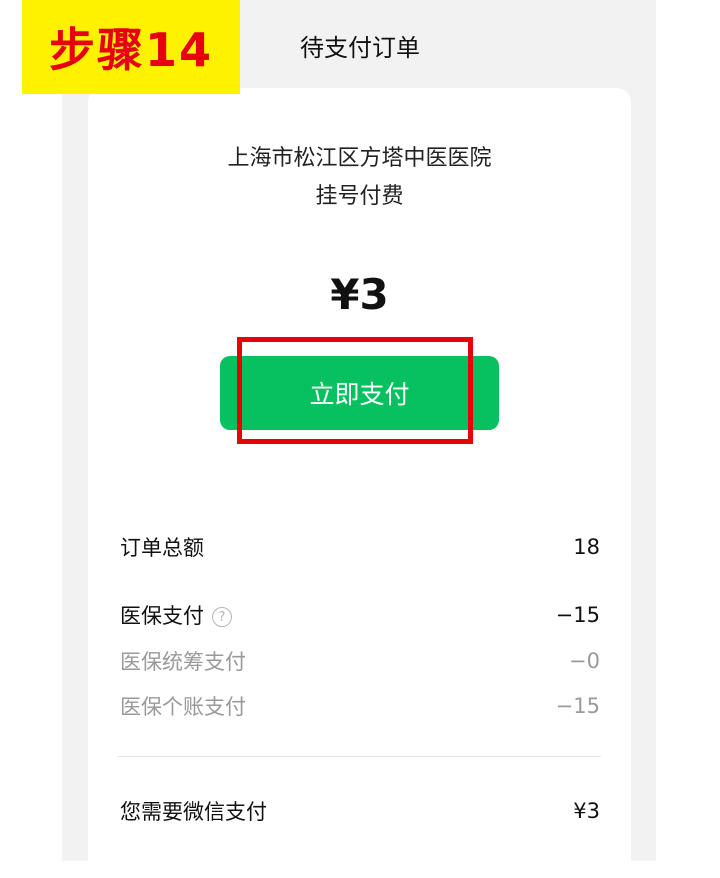 The image size is (720, 878). I want to click on summary-row-total: 订单总额 18, so click(360, 547).